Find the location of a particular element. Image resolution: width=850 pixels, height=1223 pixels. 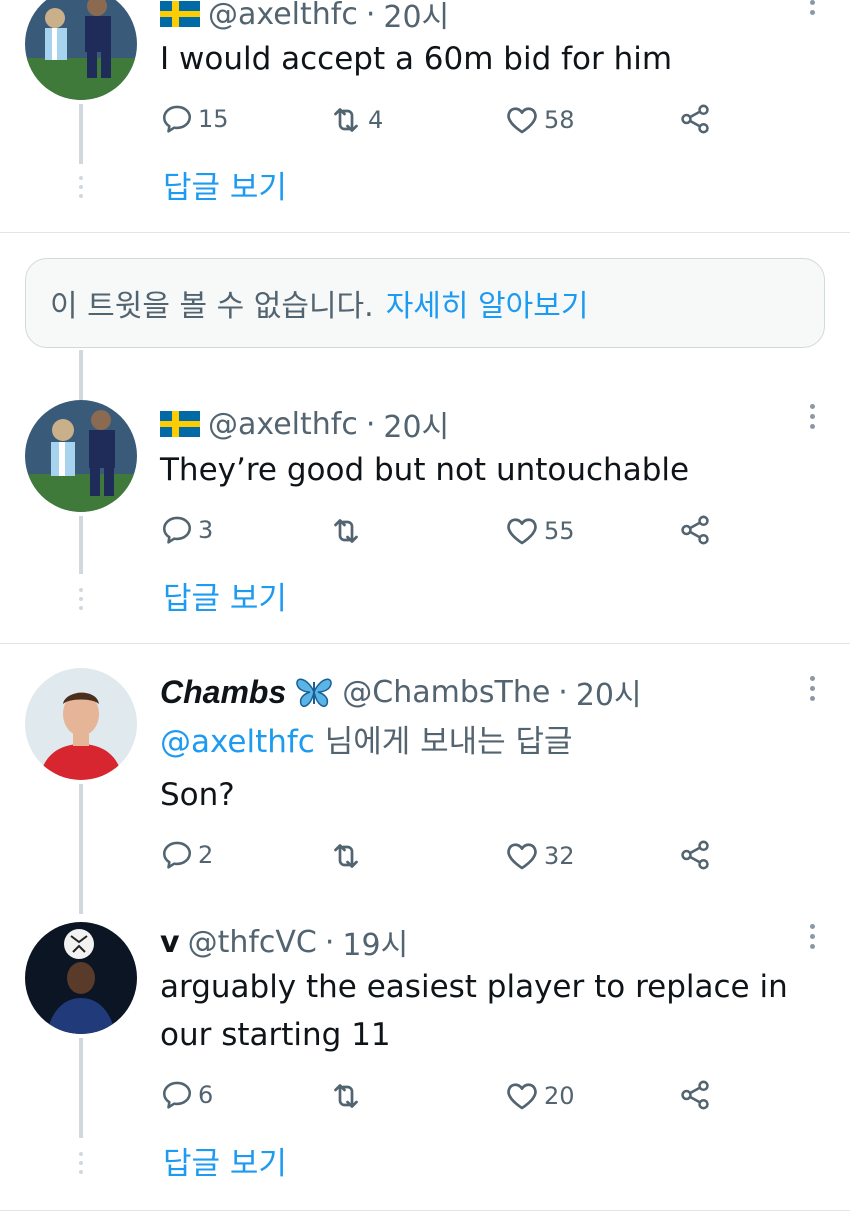

tweet-header: Chambs @ChambsThe · 20시 is located at coordinates (401, 692).